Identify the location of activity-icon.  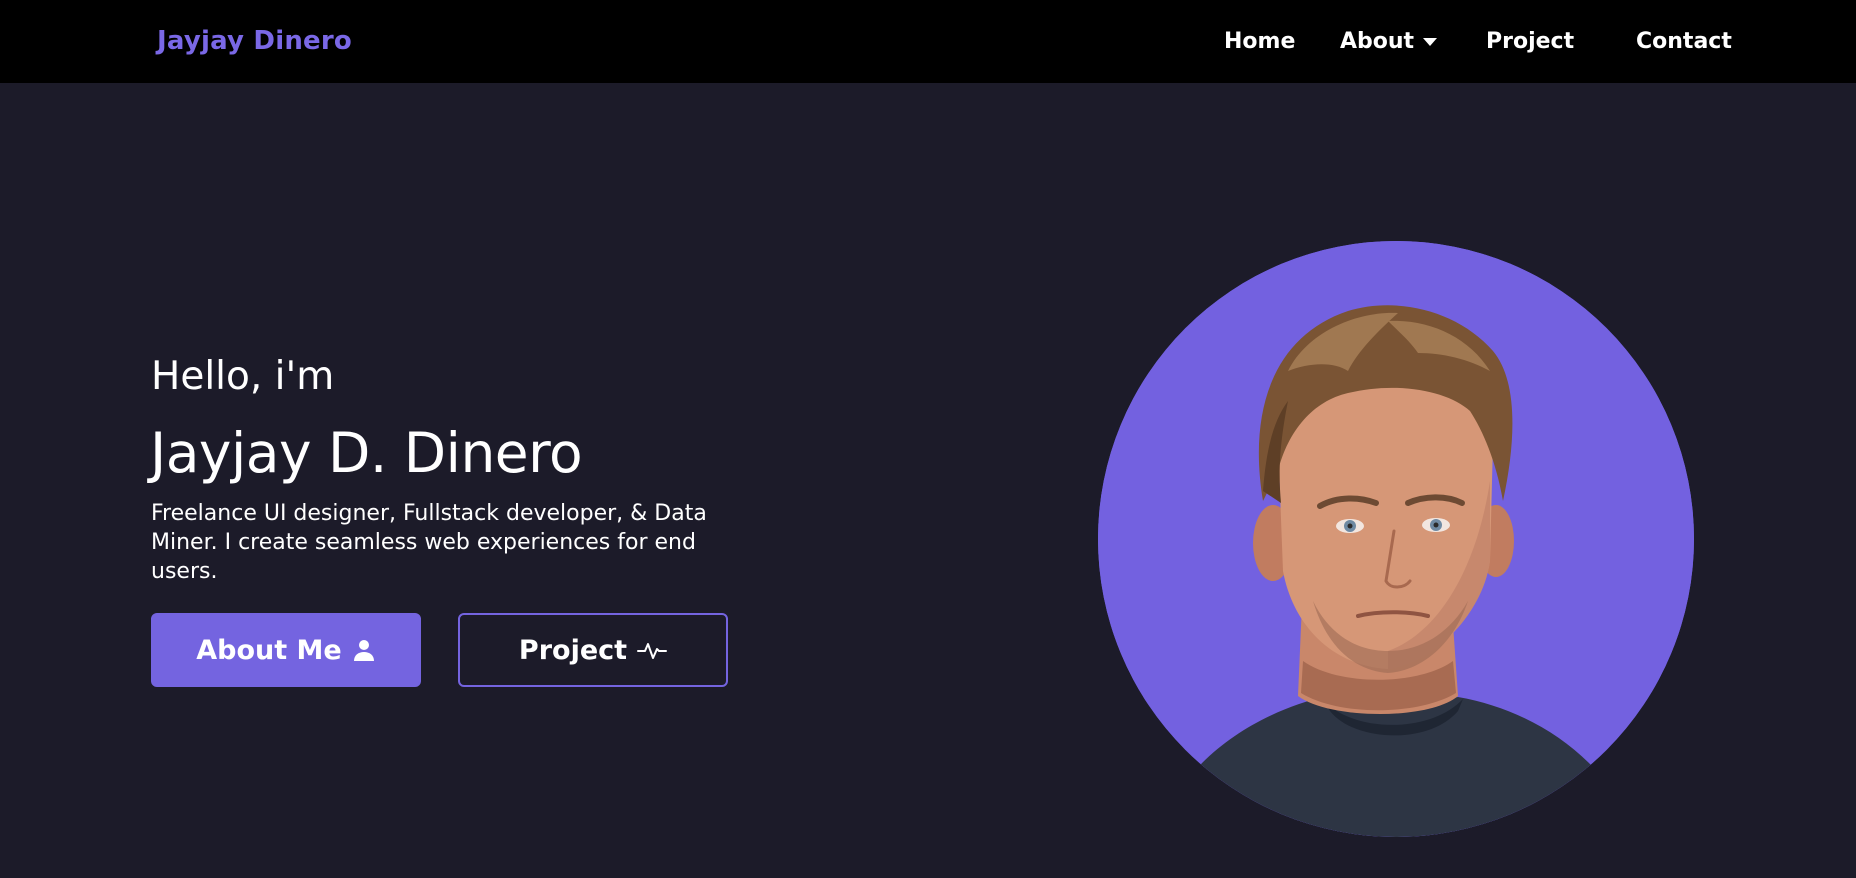
(652, 650).